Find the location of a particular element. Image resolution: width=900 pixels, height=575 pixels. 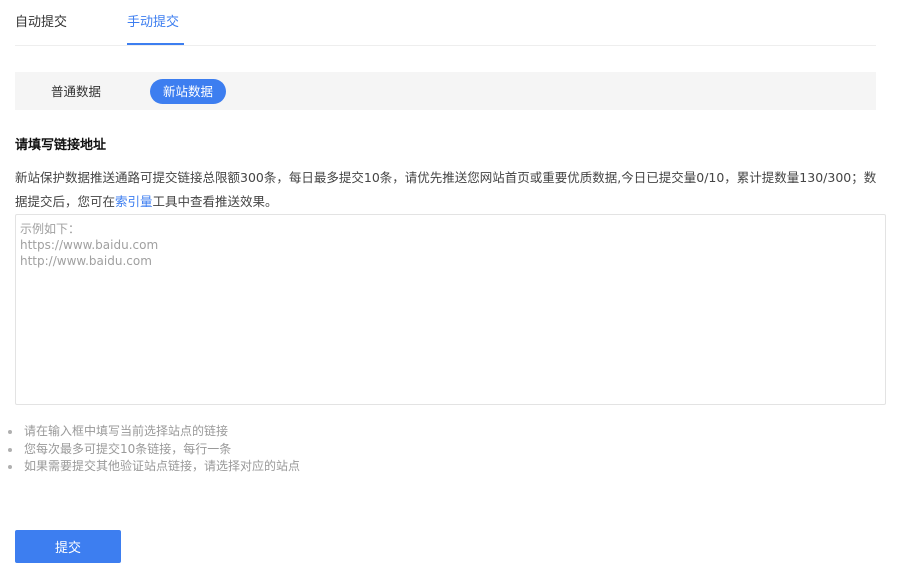

data-type-new-site: 新站数据 is located at coordinates (188, 91).